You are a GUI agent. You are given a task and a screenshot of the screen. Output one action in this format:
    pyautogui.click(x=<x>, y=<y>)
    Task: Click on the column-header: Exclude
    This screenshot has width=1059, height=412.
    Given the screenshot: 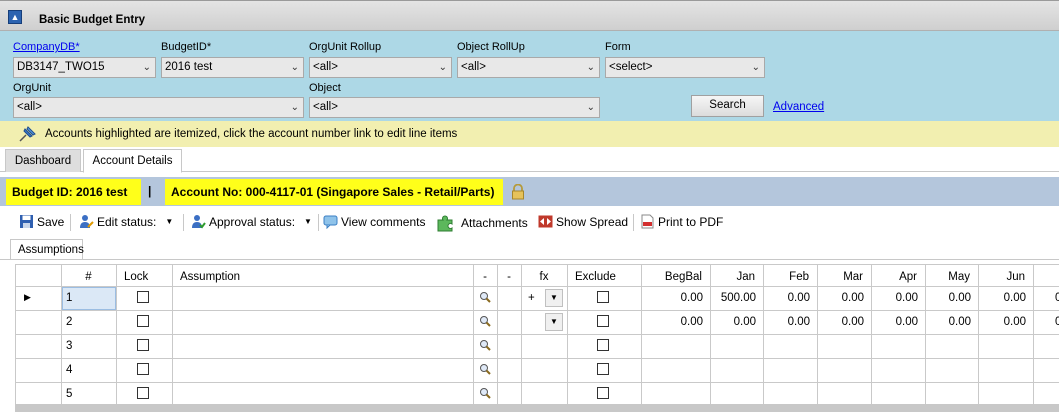 What is the action you would take?
    pyautogui.click(x=595, y=277)
    